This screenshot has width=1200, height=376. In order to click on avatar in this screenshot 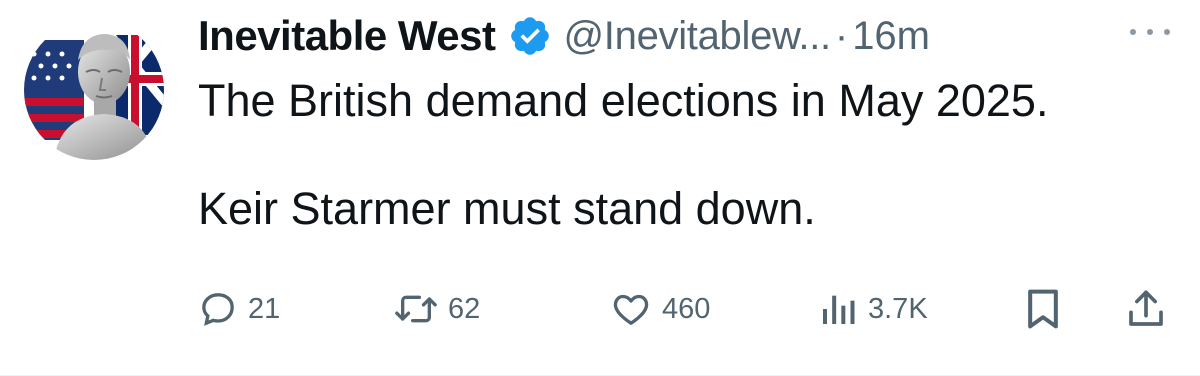, I will do `click(94, 90)`.